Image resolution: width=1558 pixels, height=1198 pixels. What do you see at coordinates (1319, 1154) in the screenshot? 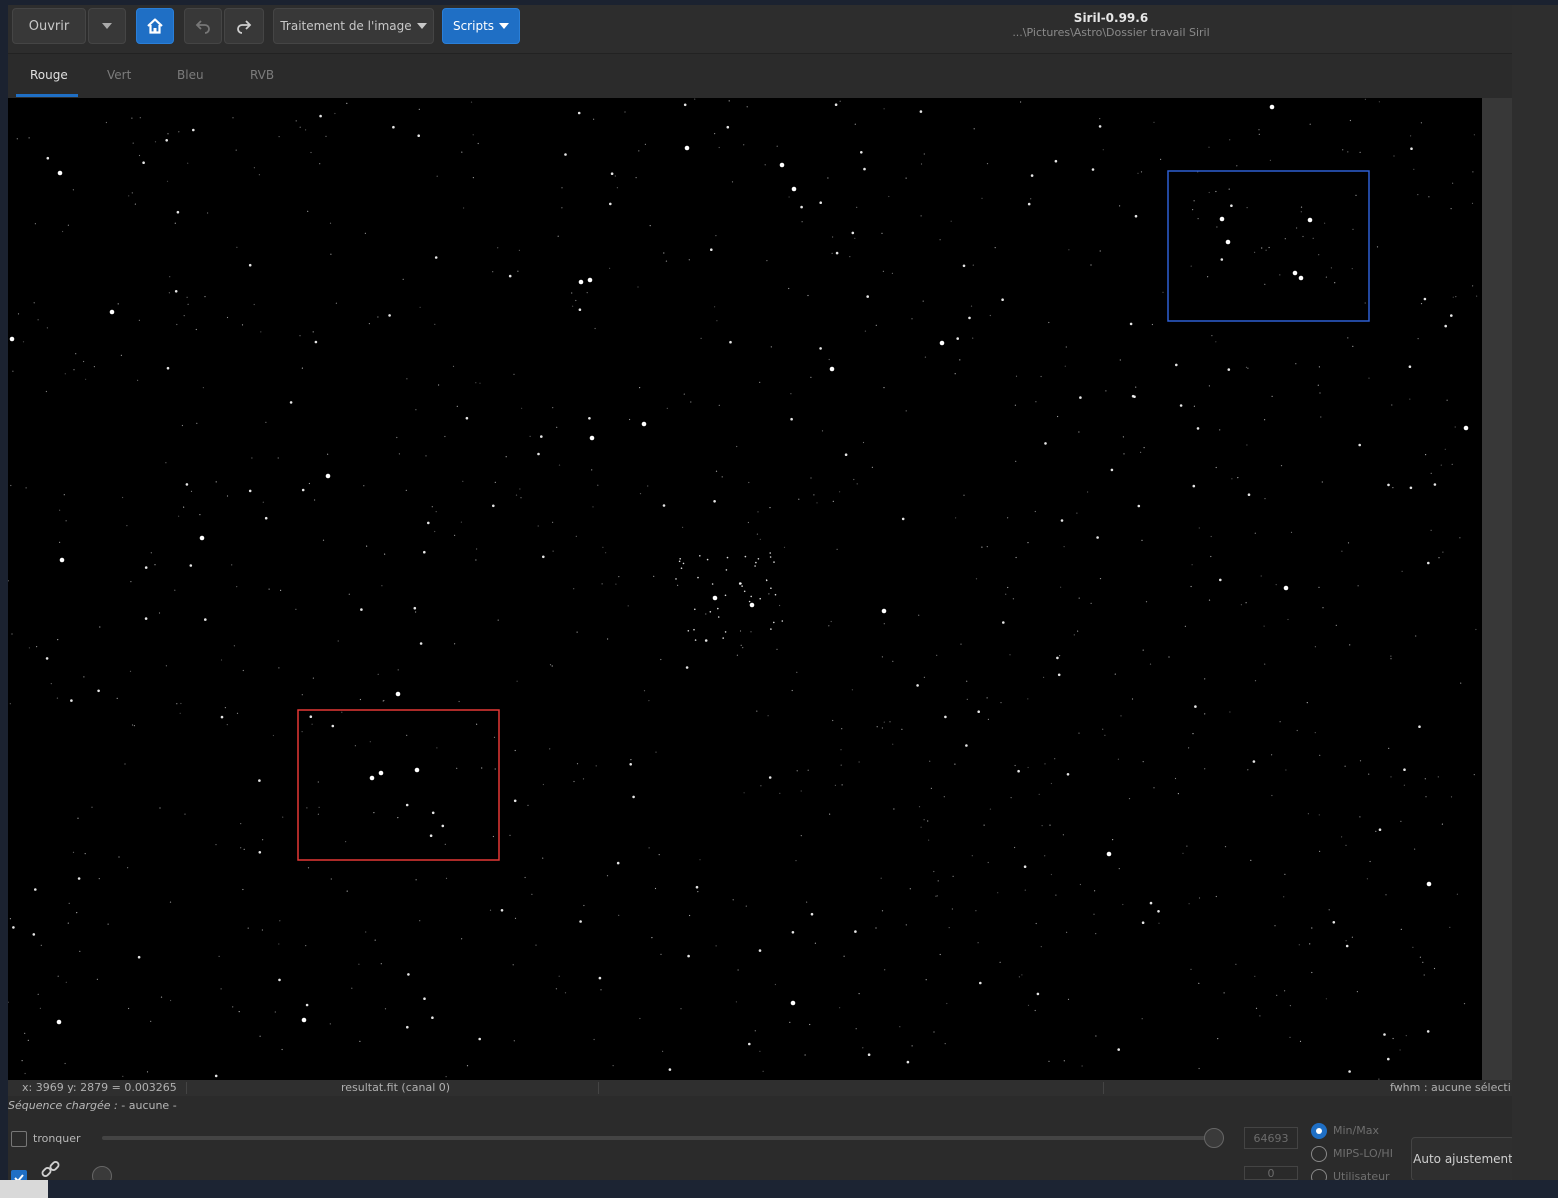
I see `radio-mips` at bounding box center [1319, 1154].